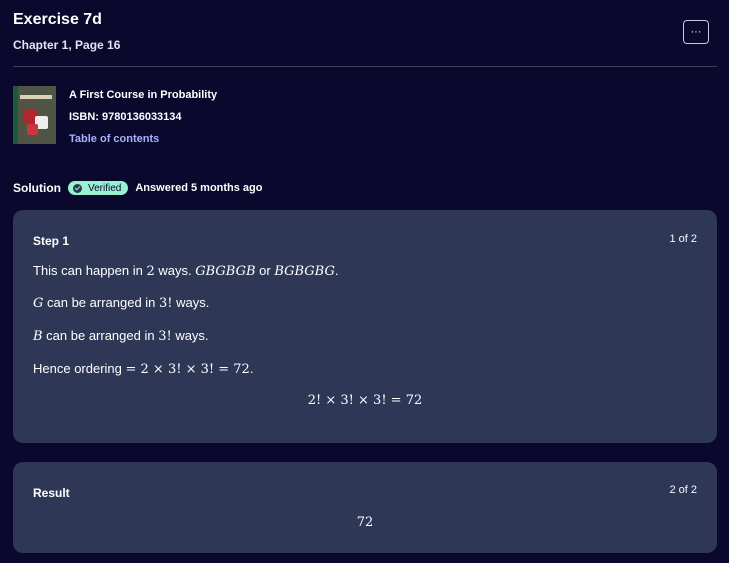  Describe the element at coordinates (199, 188) in the screenshot. I see `answered-timestamp: Answered 5 months ago` at that location.